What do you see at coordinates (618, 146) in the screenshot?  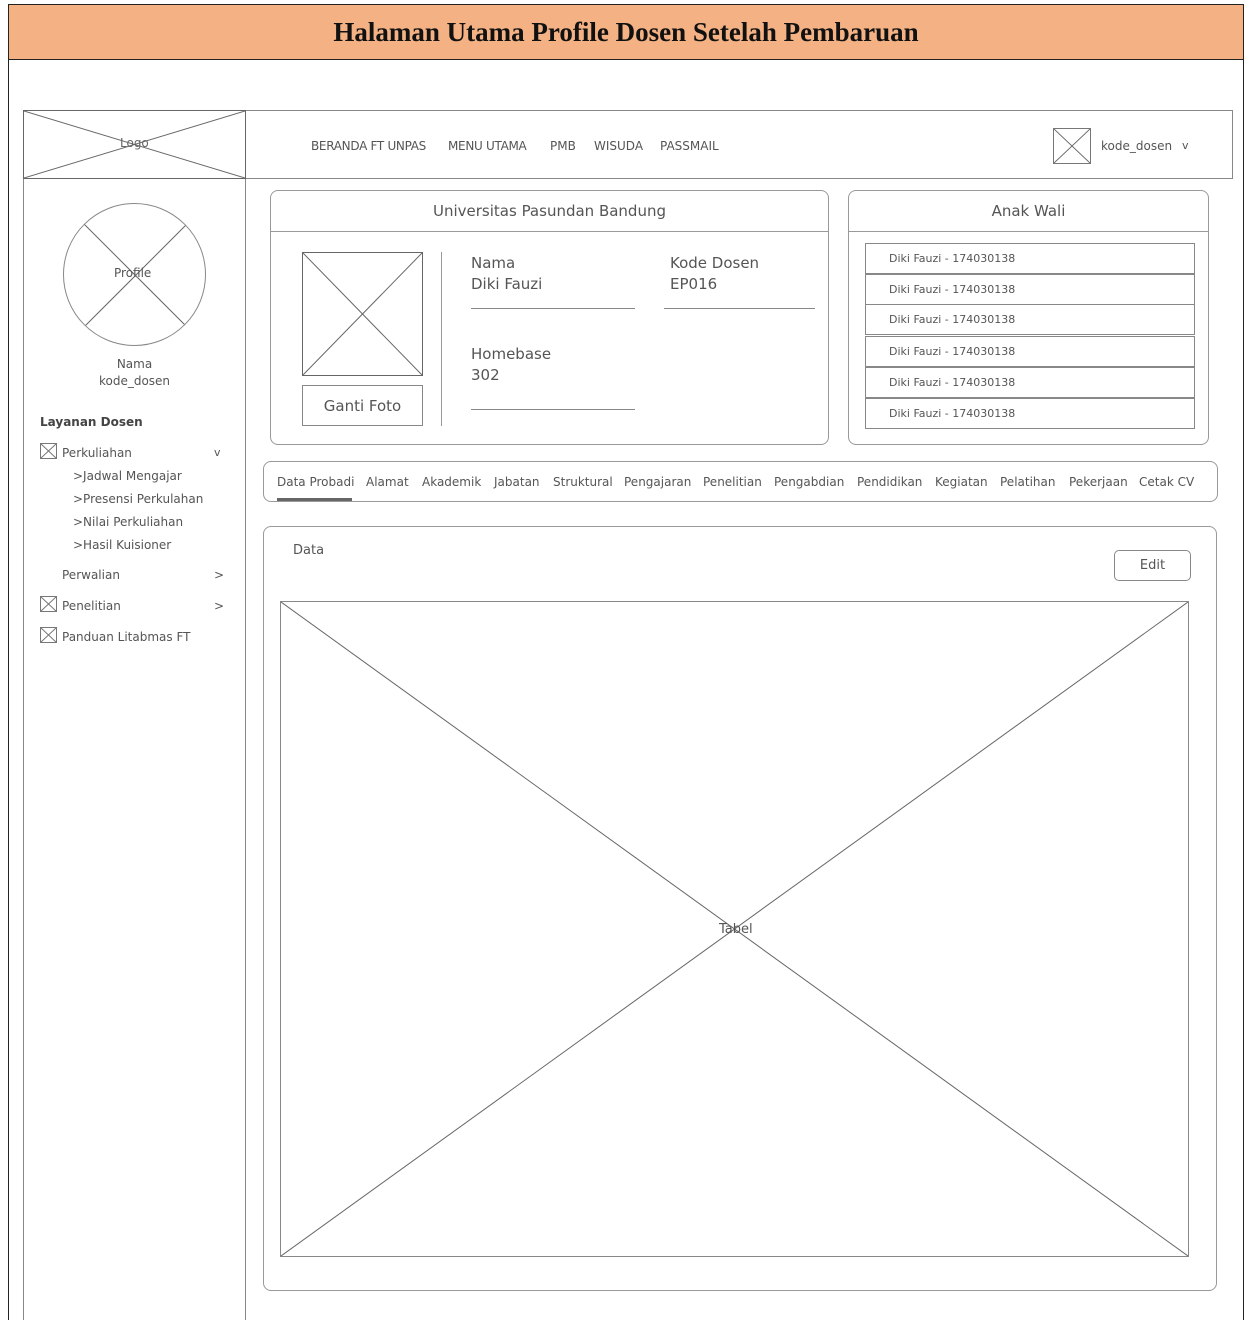 I see `nav-wisuda: WISUDA` at bounding box center [618, 146].